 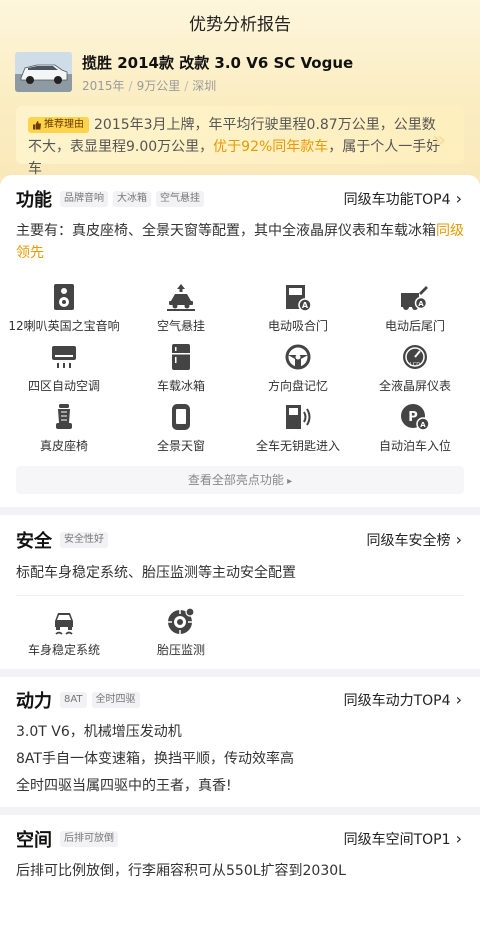 What do you see at coordinates (64, 297) in the screenshot?
I see `speaker-icon` at bounding box center [64, 297].